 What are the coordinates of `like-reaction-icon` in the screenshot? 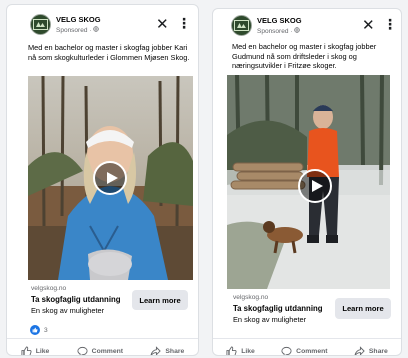 It's located at (35, 330).